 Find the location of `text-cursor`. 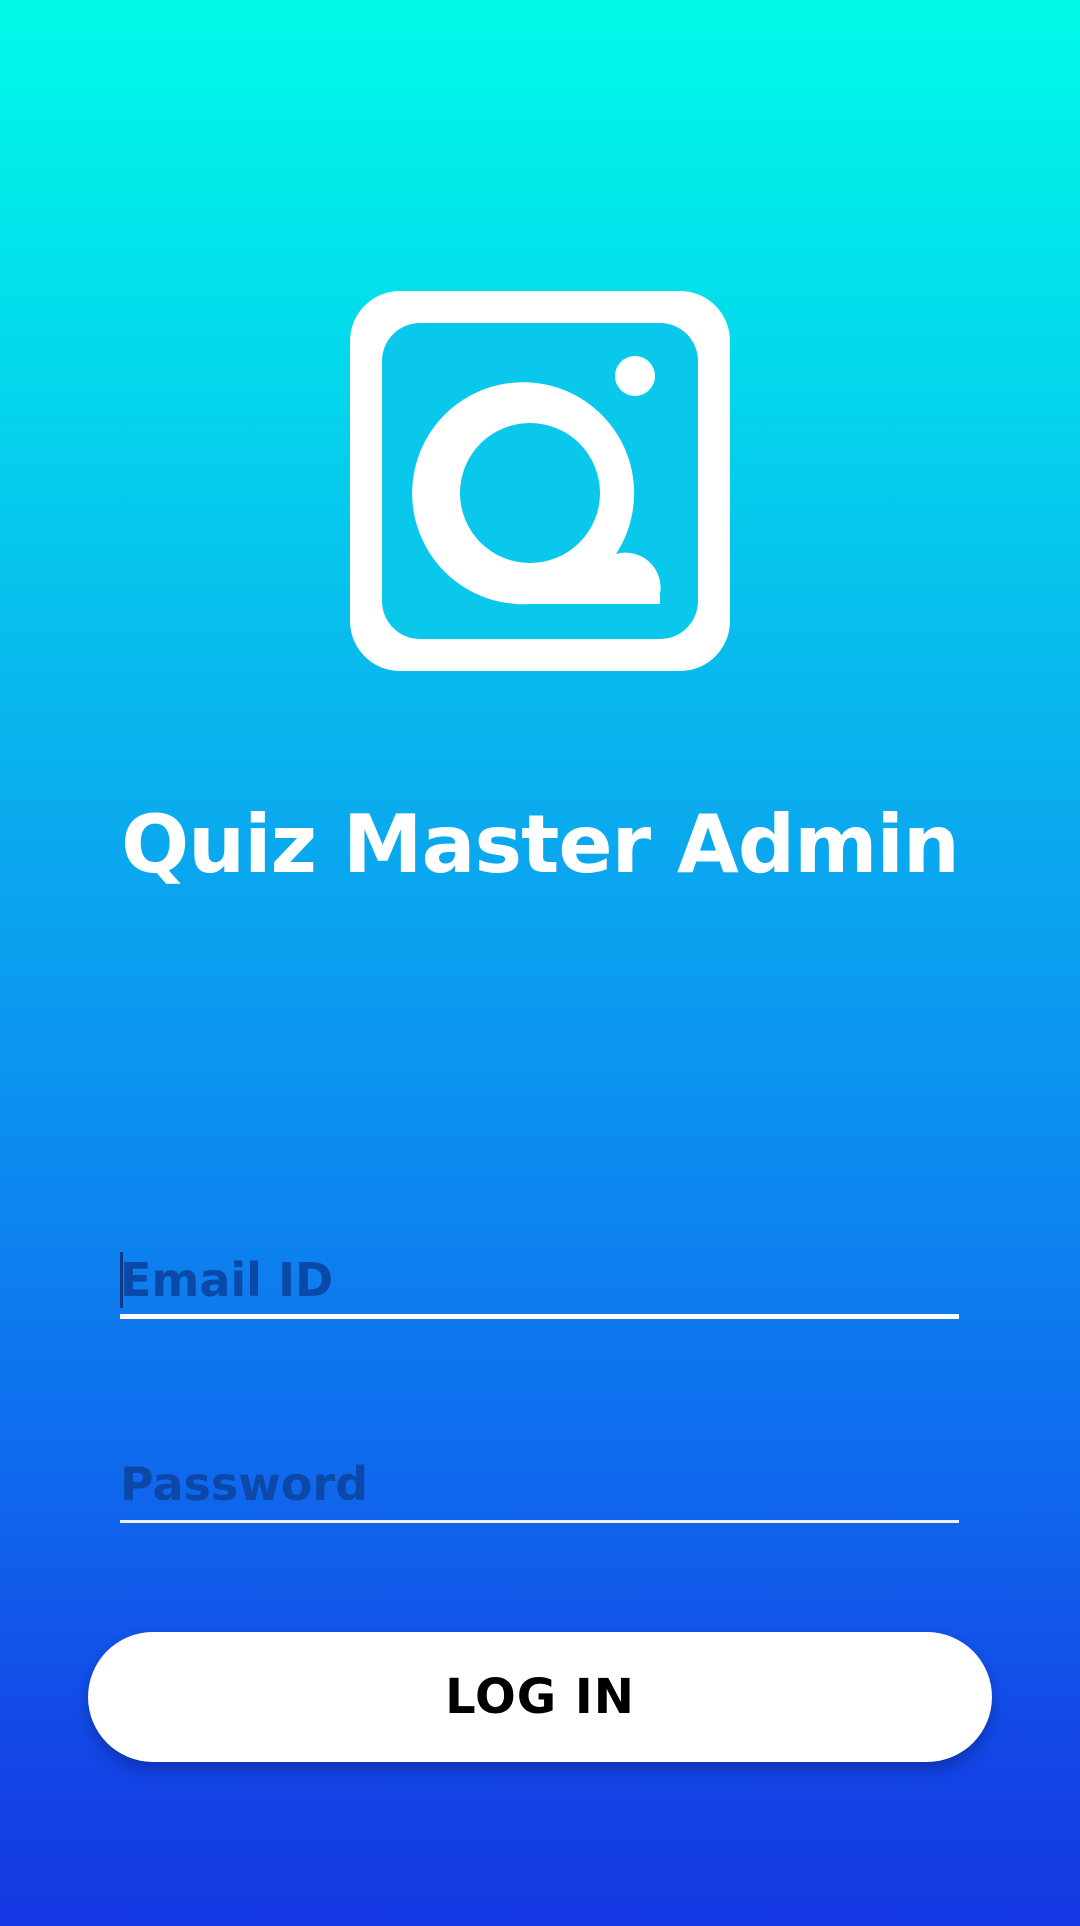

text-cursor is located at coordinates (121, 1280).